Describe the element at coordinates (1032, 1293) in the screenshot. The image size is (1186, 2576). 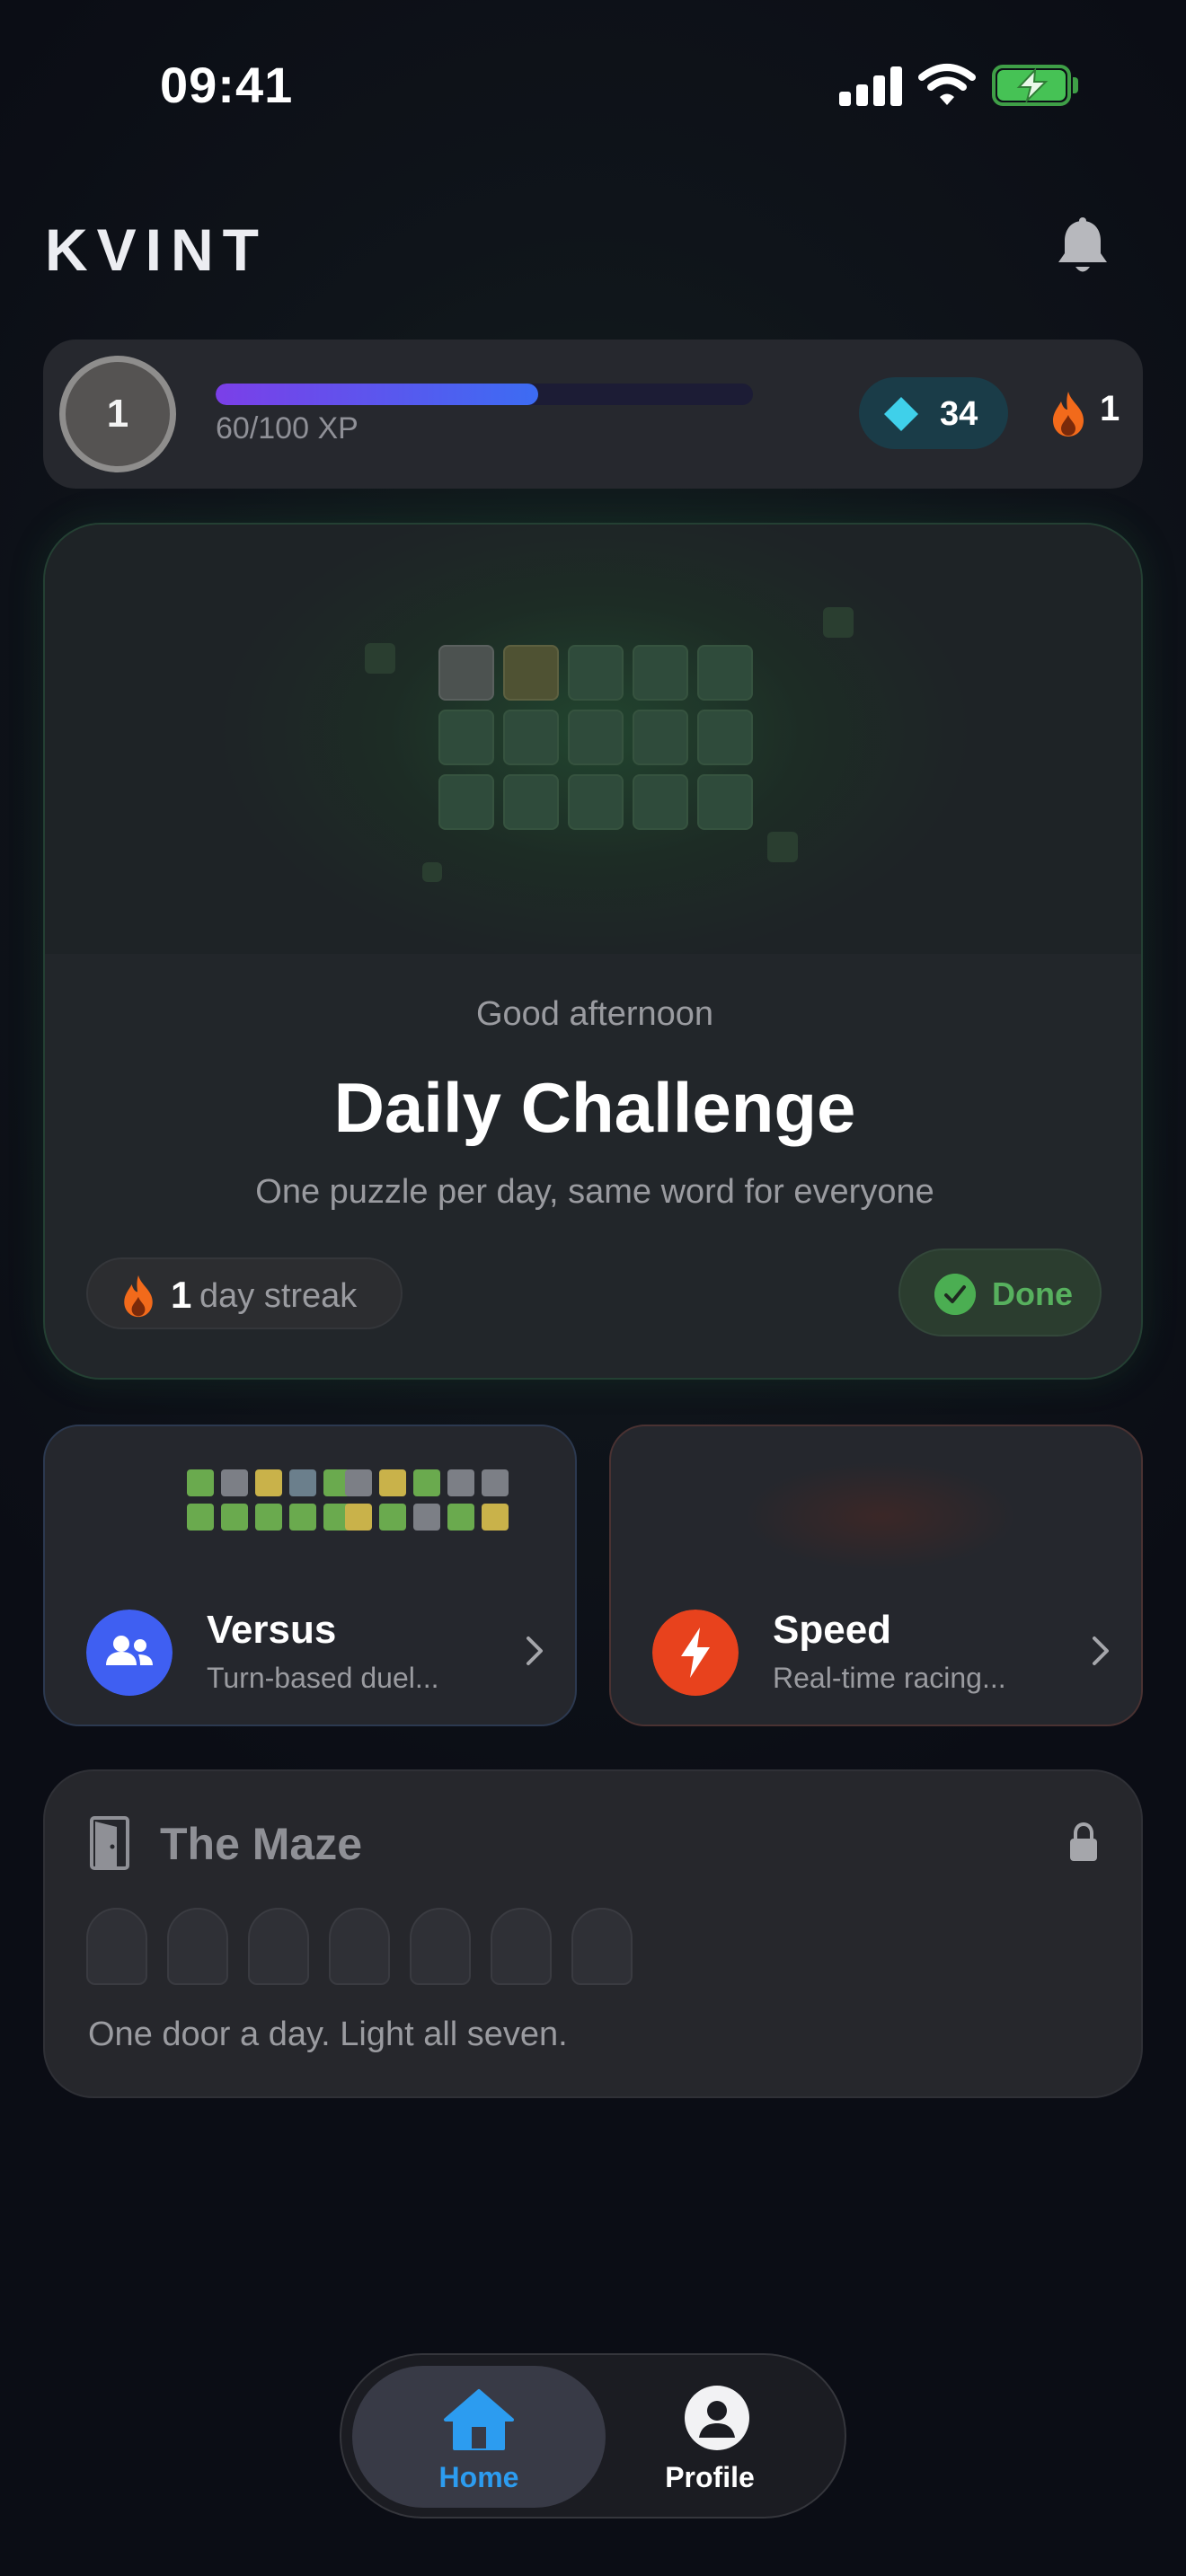
I see `done-label: Done` at that location.